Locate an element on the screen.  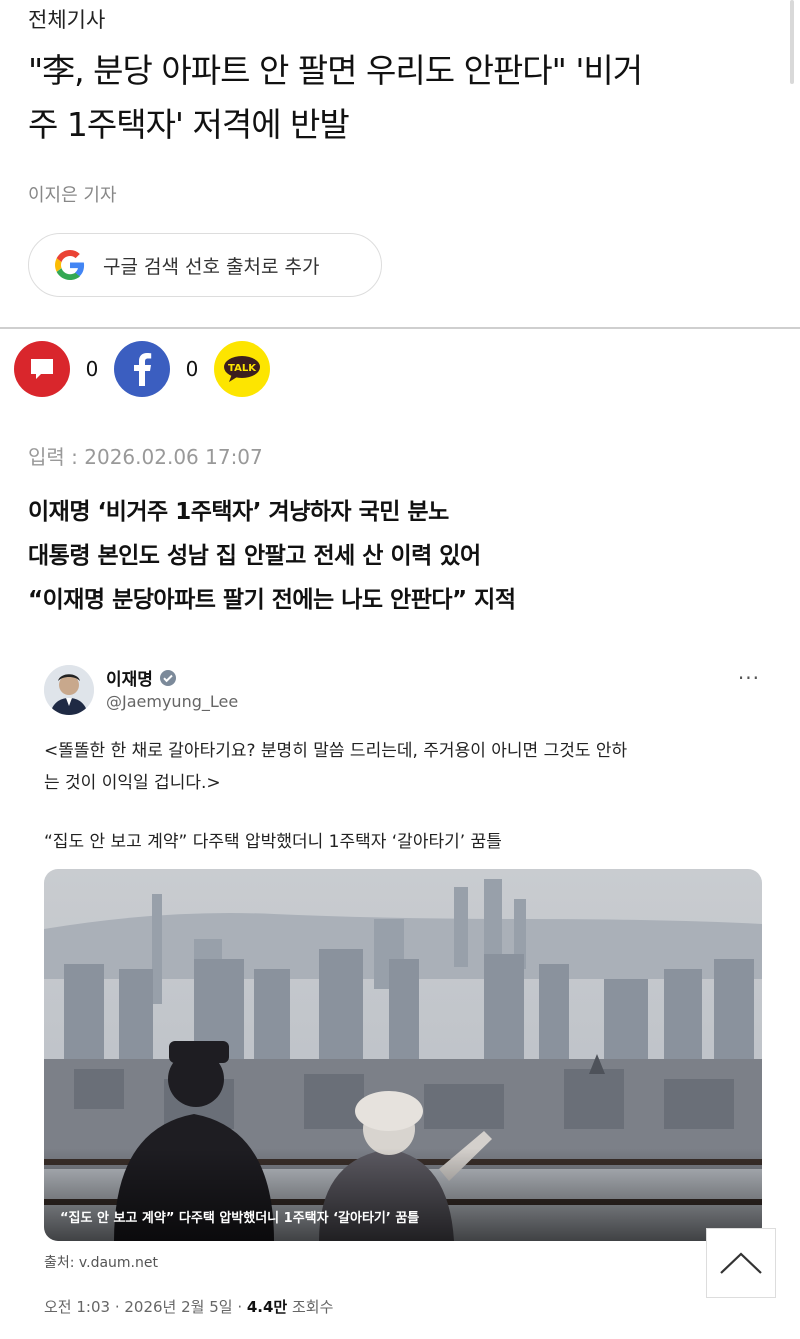
kakaotalk-icon: TALK is located at coordinates (242, 369).